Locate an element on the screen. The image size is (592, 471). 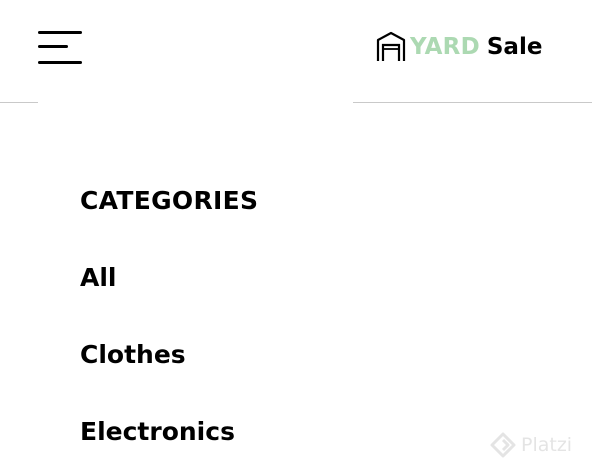
garage-icon is located at coordinates (391, 46).